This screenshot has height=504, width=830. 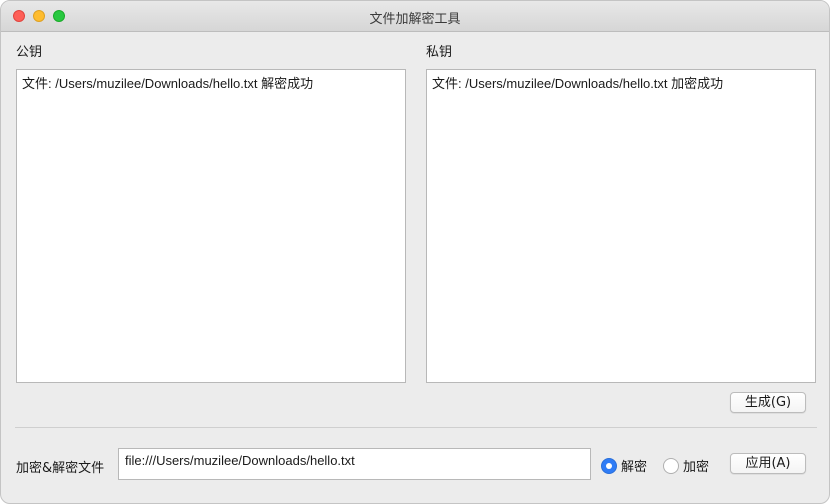 I want to click on window-title: 文件加解密工具, so click(x=415, y=19).